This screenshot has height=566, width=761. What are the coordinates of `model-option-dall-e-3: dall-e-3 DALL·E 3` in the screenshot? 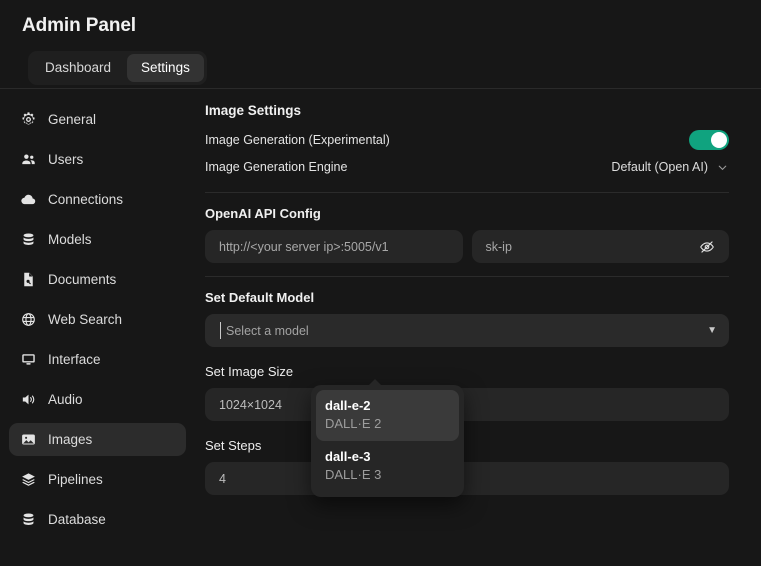 It's located at (387, 466).